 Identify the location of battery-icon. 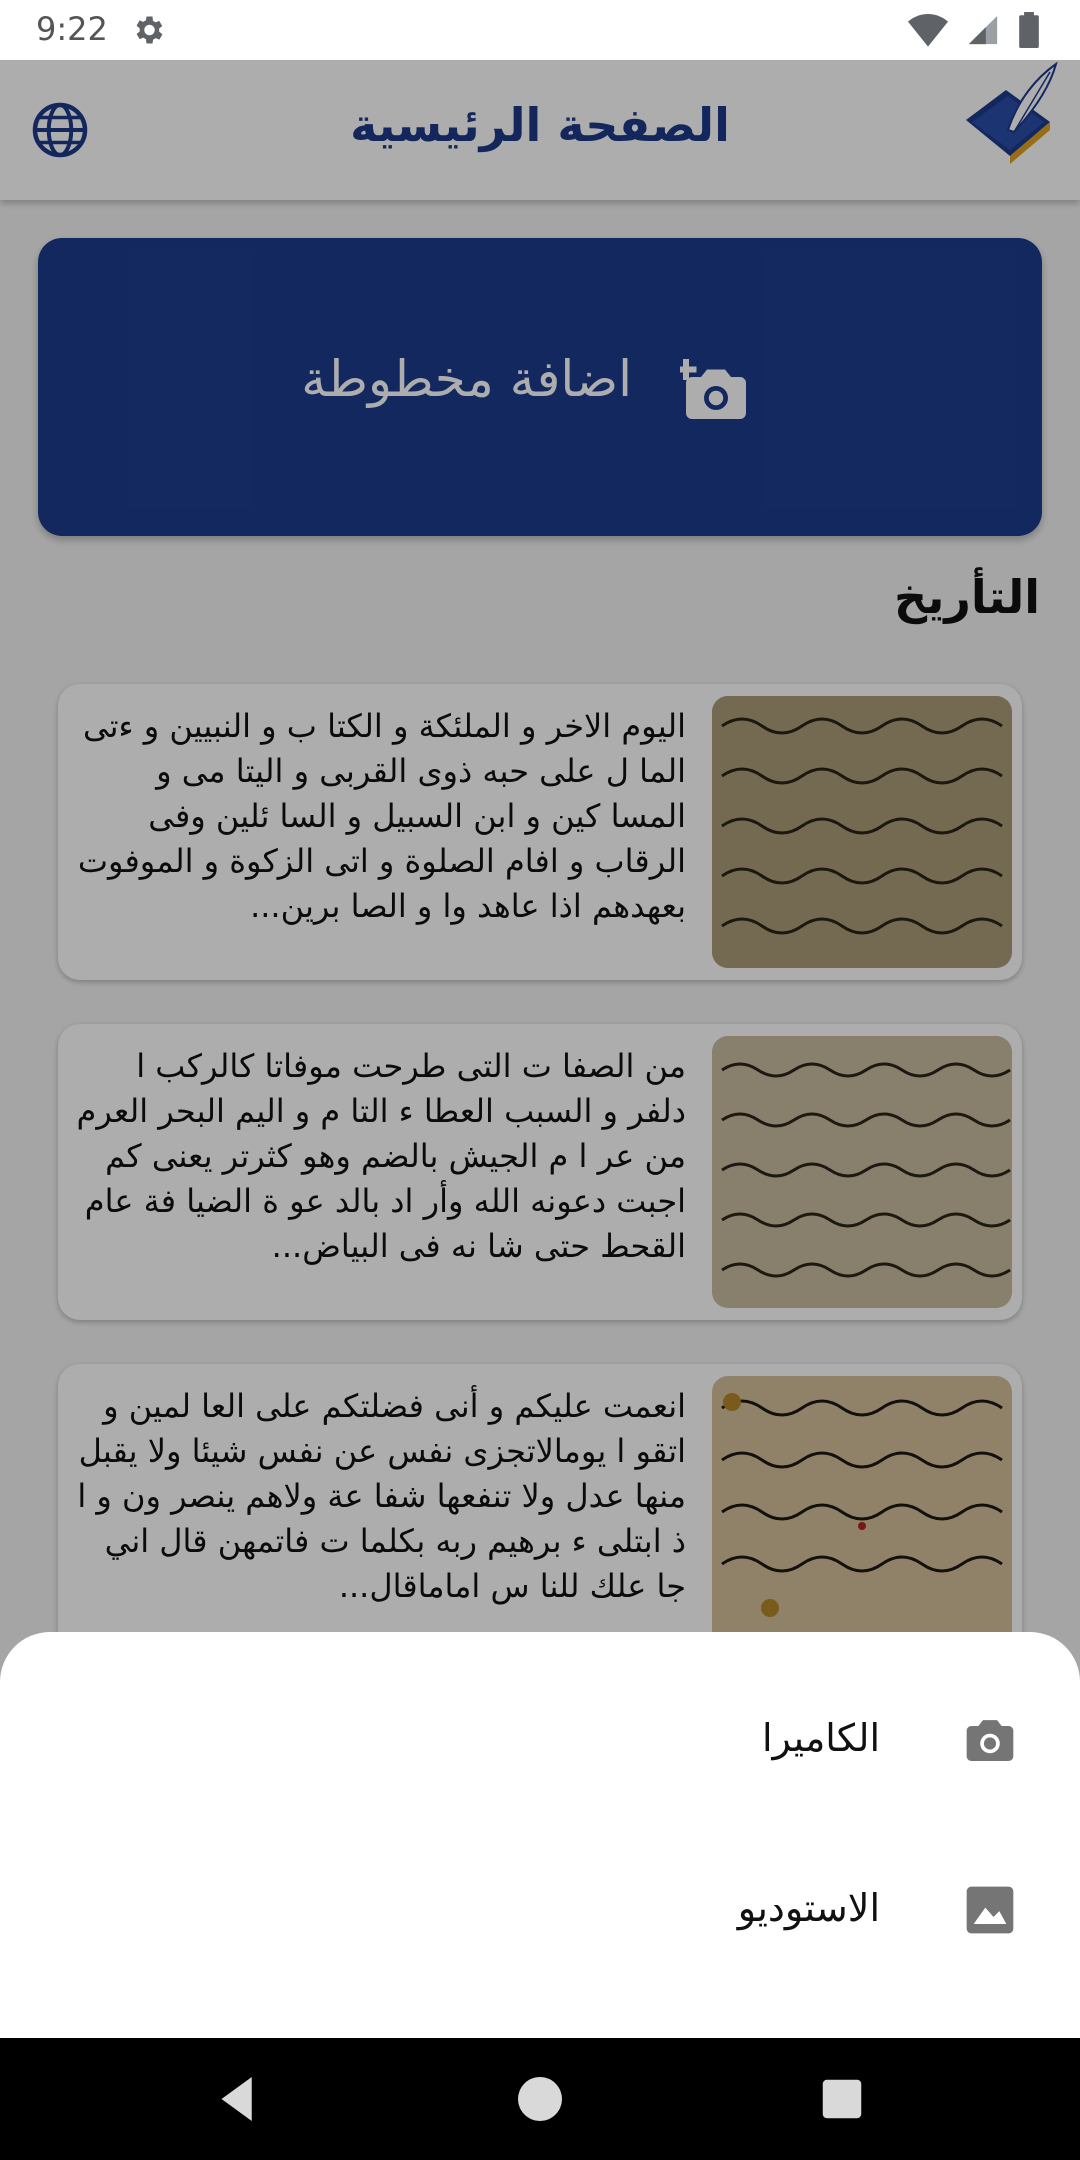
(1029, 30).